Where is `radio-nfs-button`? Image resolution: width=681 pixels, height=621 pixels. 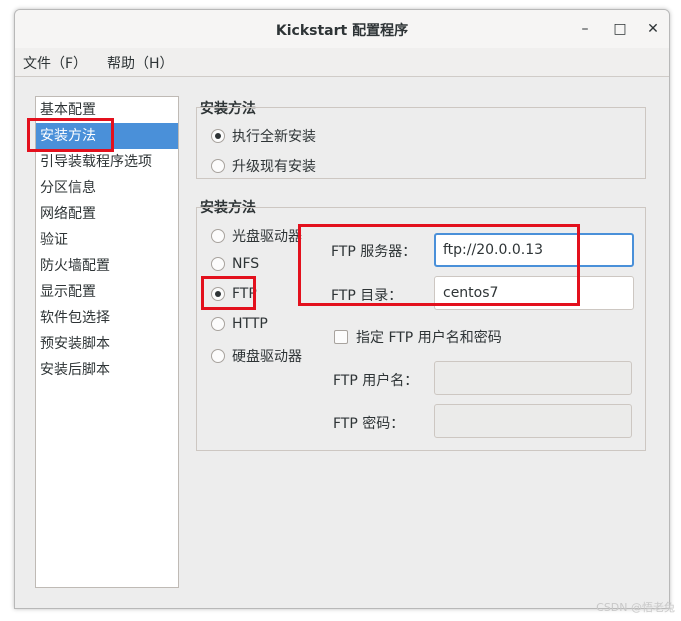
radio-nfs-button is located at coordinates (218, 264).